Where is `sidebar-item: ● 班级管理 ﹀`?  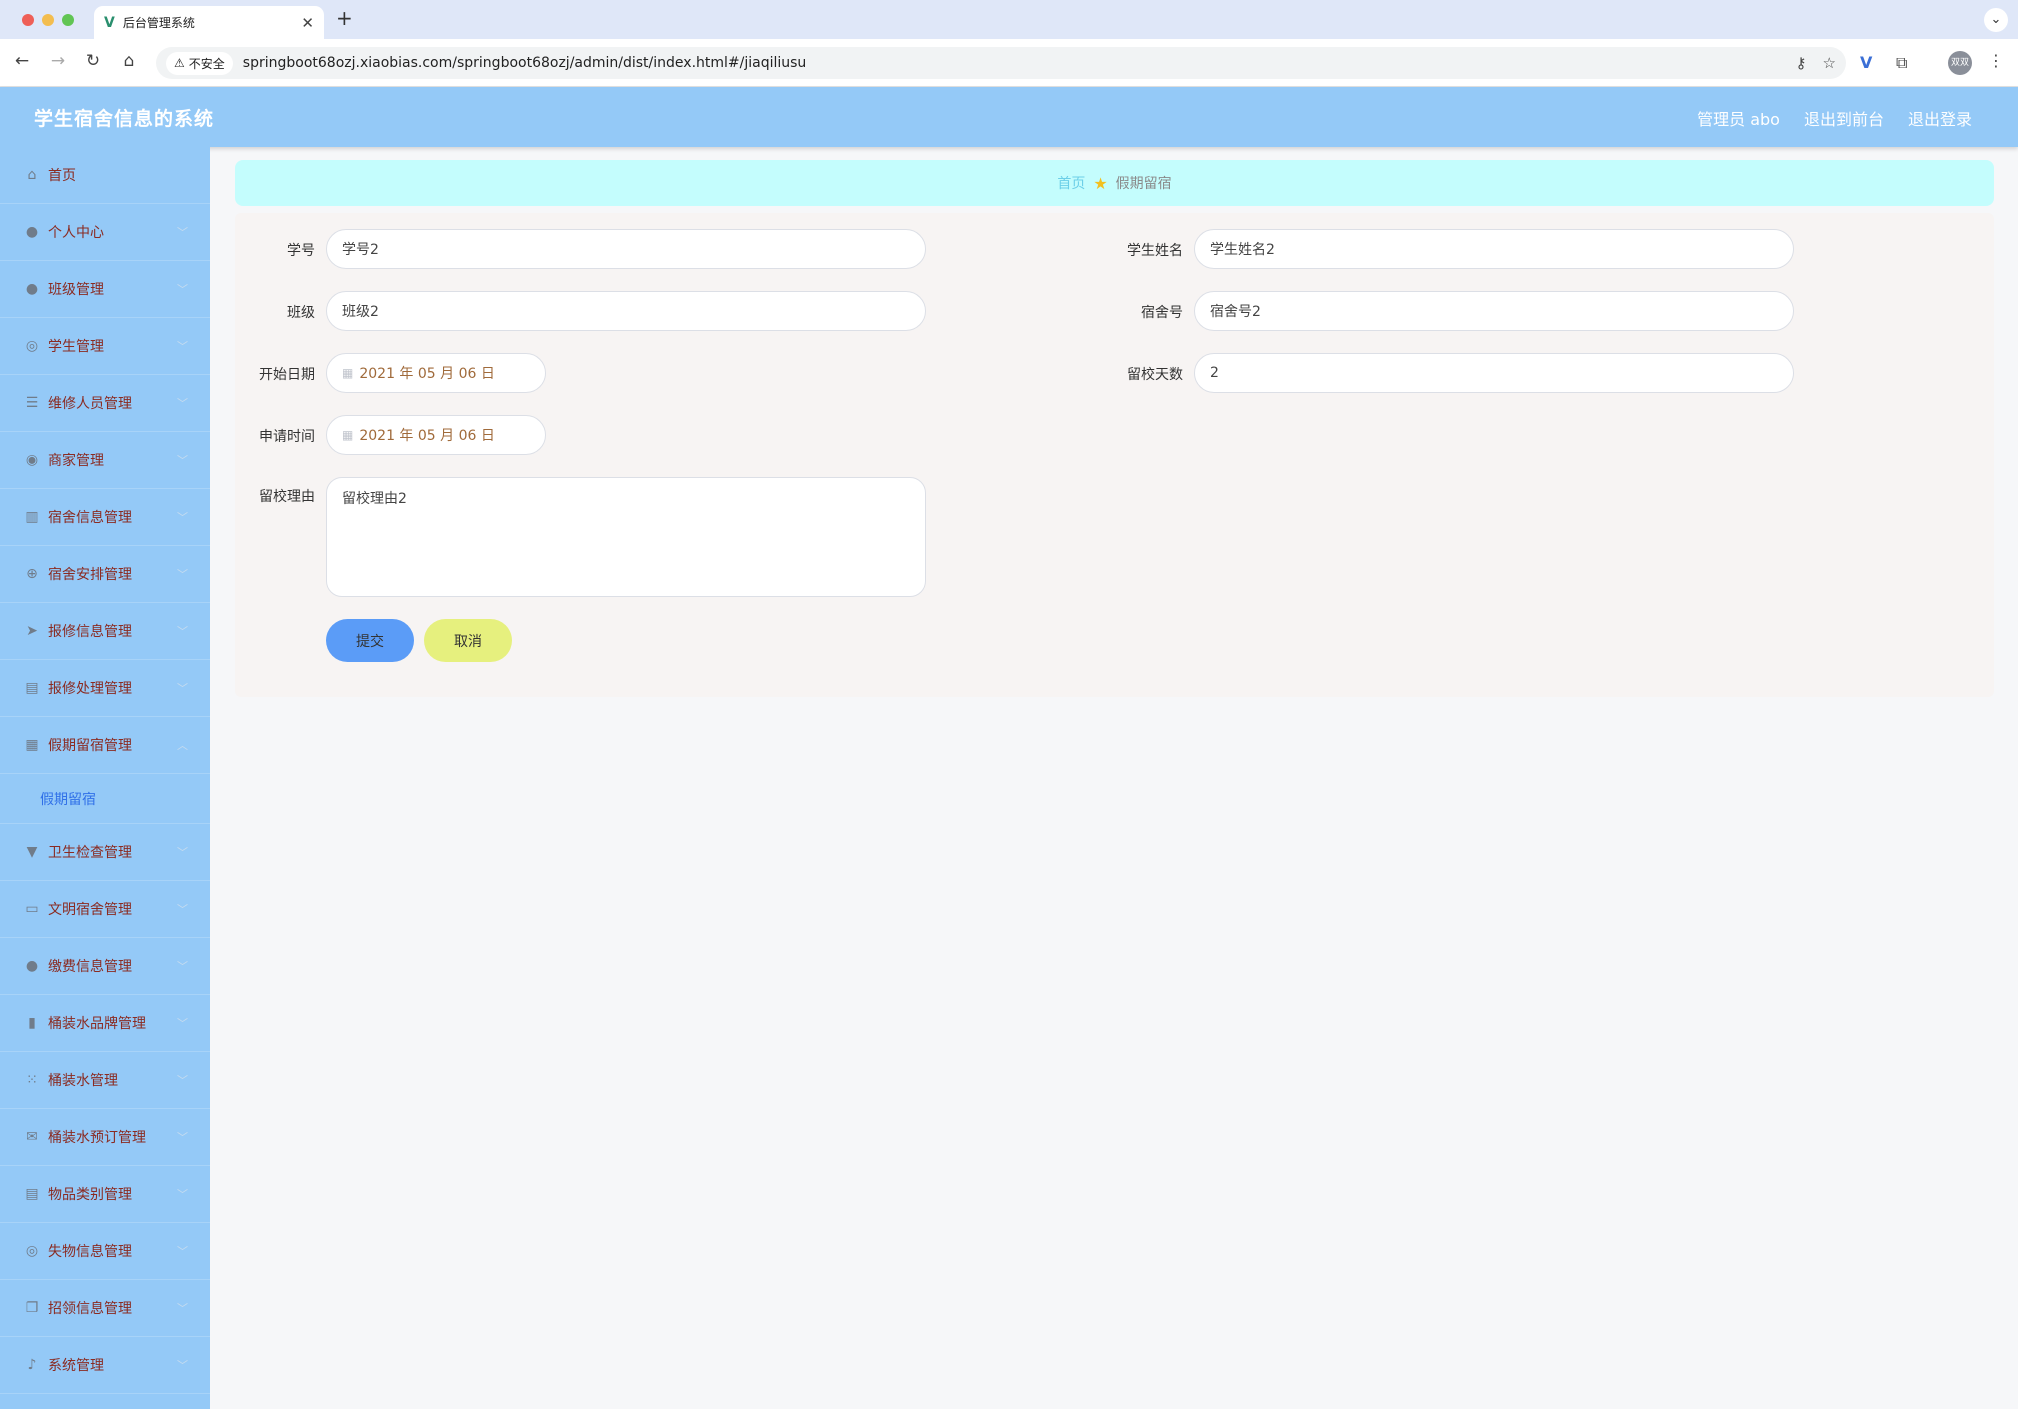 sidebar-item: ● 班级管理 ﹀ is located at coordinates (105, 289).